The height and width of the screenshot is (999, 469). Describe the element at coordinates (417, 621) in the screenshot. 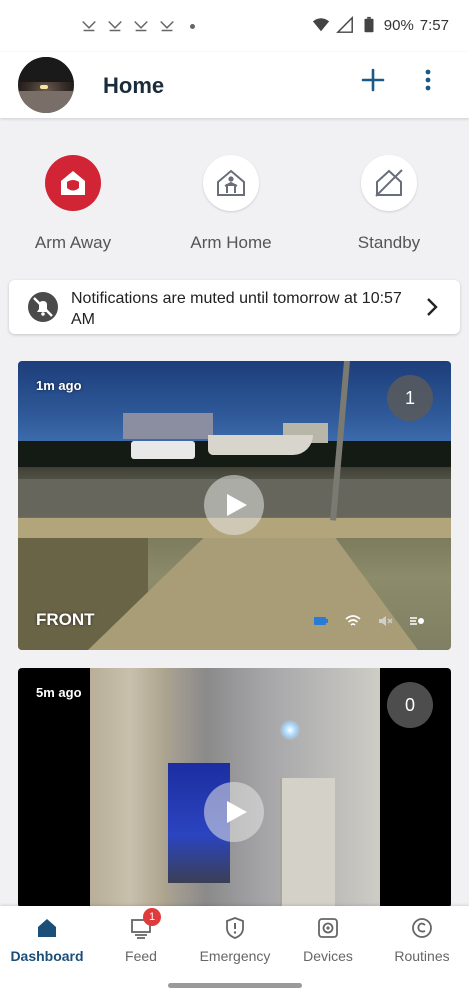

I see `motion-sensor-icon` at that location.